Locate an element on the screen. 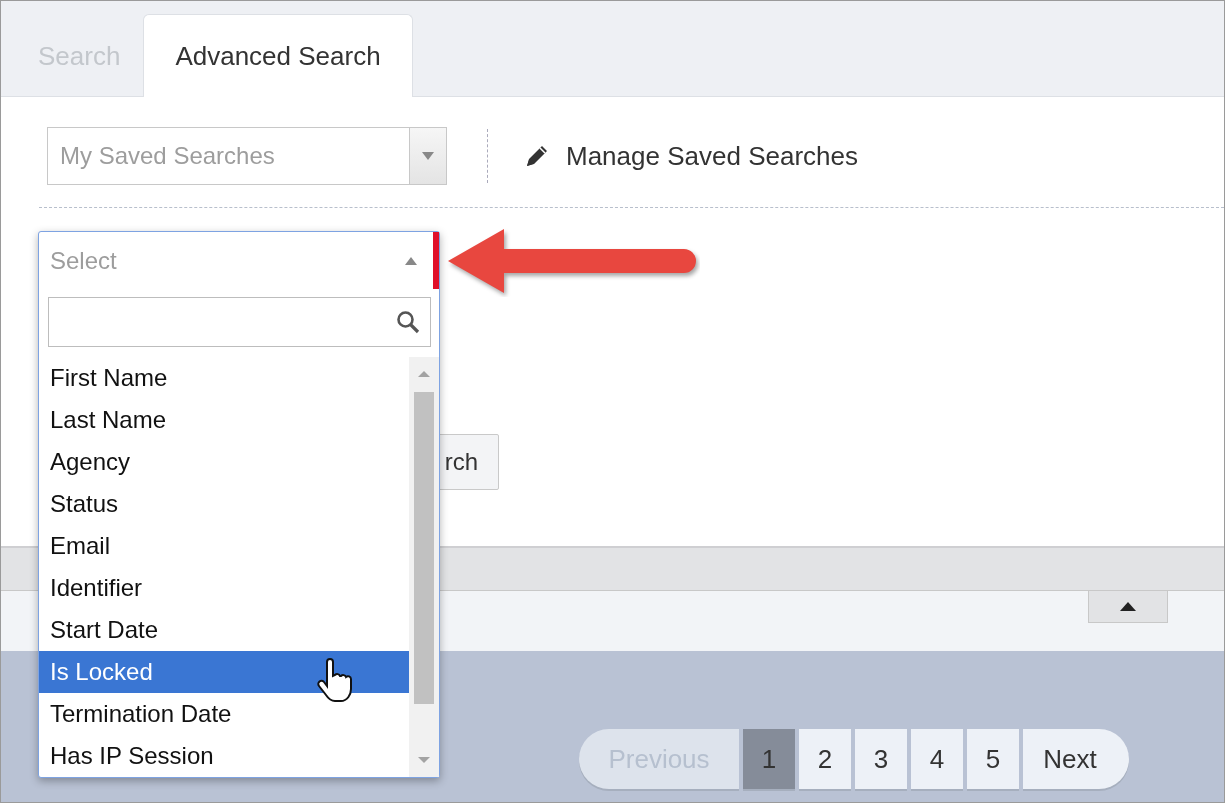 The image size is (1225, 803). option-item: Identifier is located at coordinates (224, 588).